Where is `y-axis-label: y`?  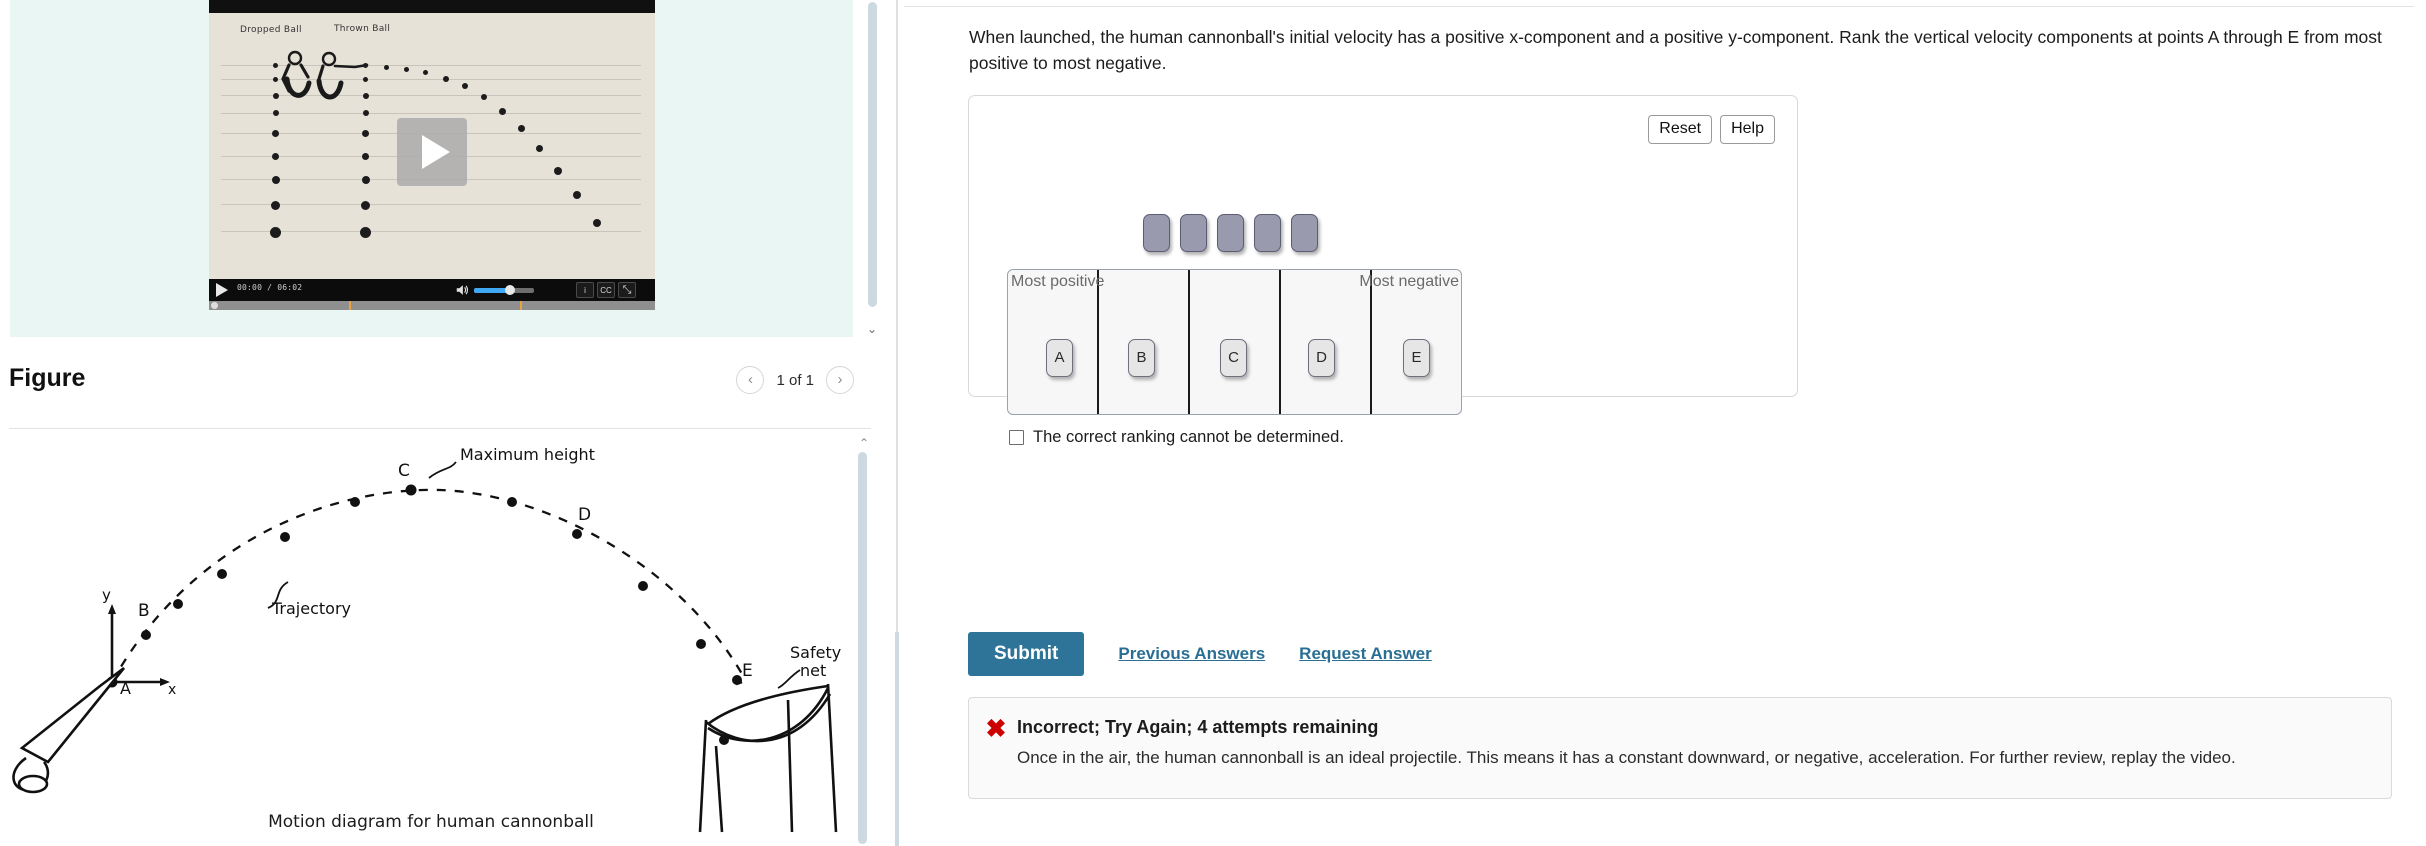
y-axis-label: y is located at coordinates (106, 595).